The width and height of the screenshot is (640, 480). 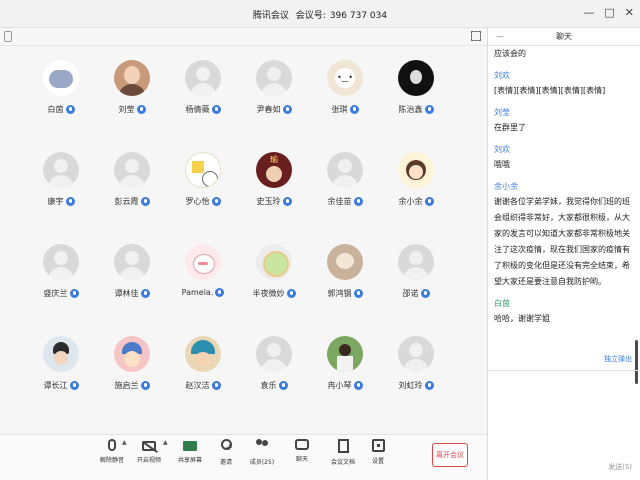 What do you see at coordinates (345, 289) in the screenshot?
I see `participant-tile: 郭鸿钢` at bounding box center [345, 289].